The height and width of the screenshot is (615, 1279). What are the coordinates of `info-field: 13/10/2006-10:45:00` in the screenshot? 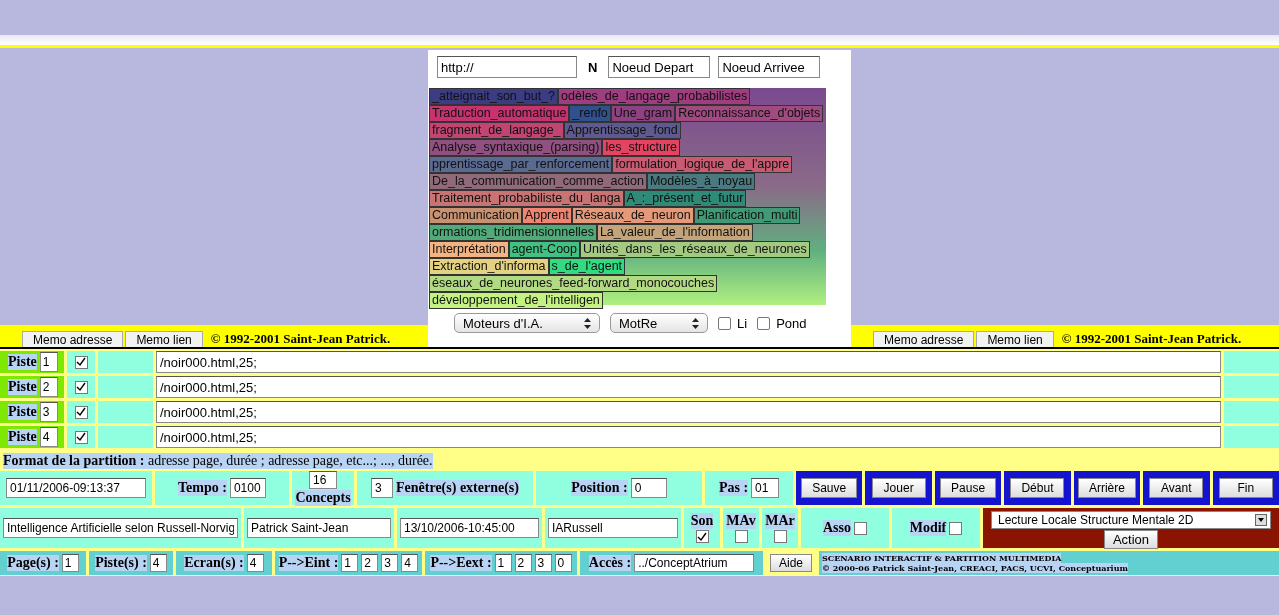 It's located at (469, 528).